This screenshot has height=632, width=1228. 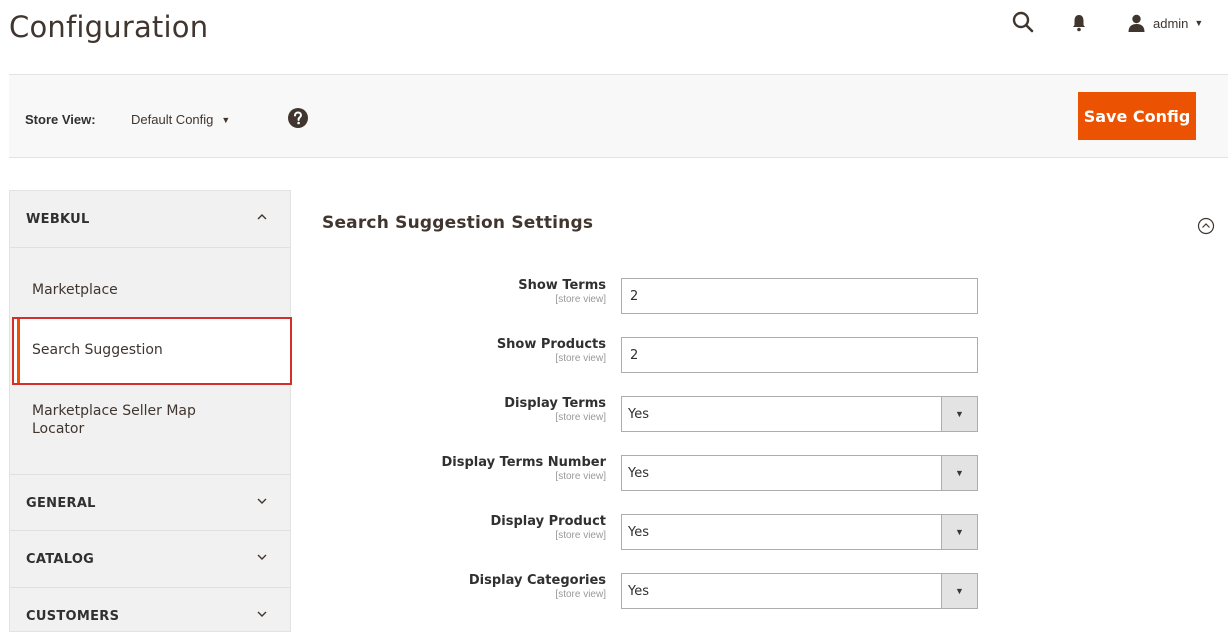 What do you see at coordinates (61, 503) in the screenshot?
I see `sidebar-section-title: GENERAL` at bounding box center [61, 503].